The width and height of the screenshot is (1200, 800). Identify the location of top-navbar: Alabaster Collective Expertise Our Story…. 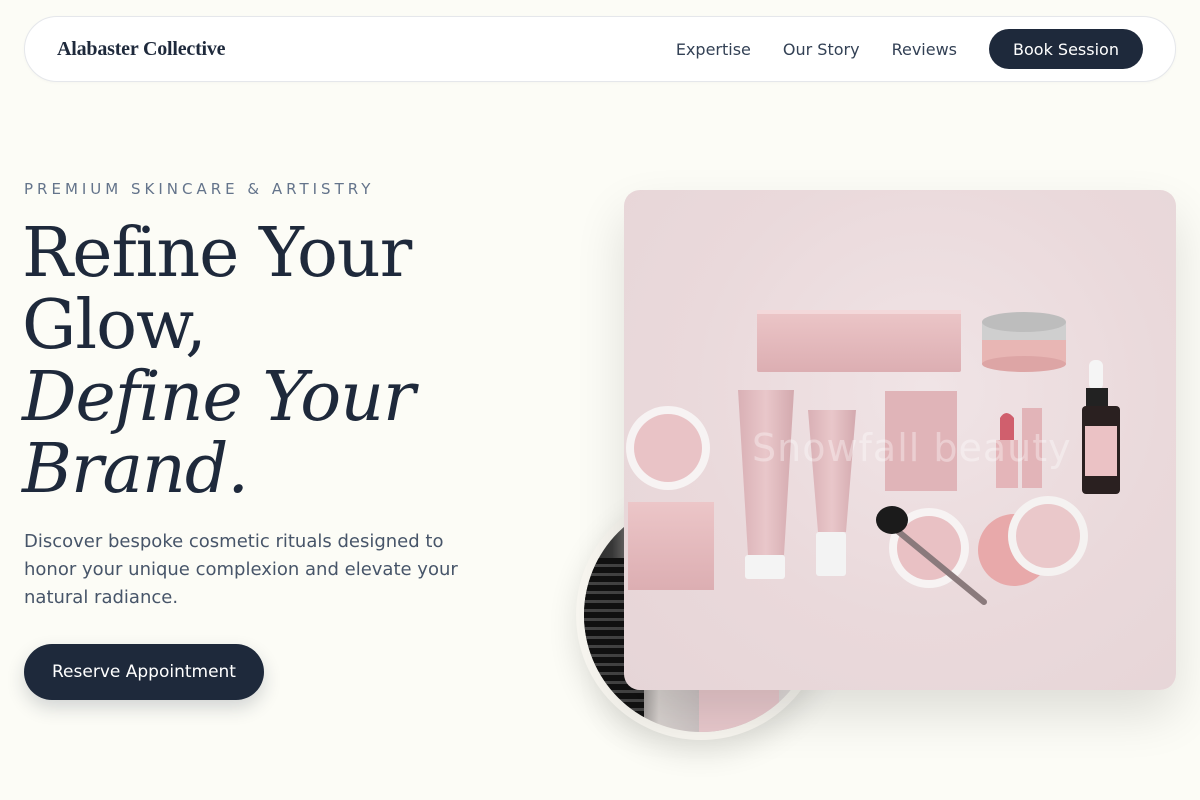
(600, 49).